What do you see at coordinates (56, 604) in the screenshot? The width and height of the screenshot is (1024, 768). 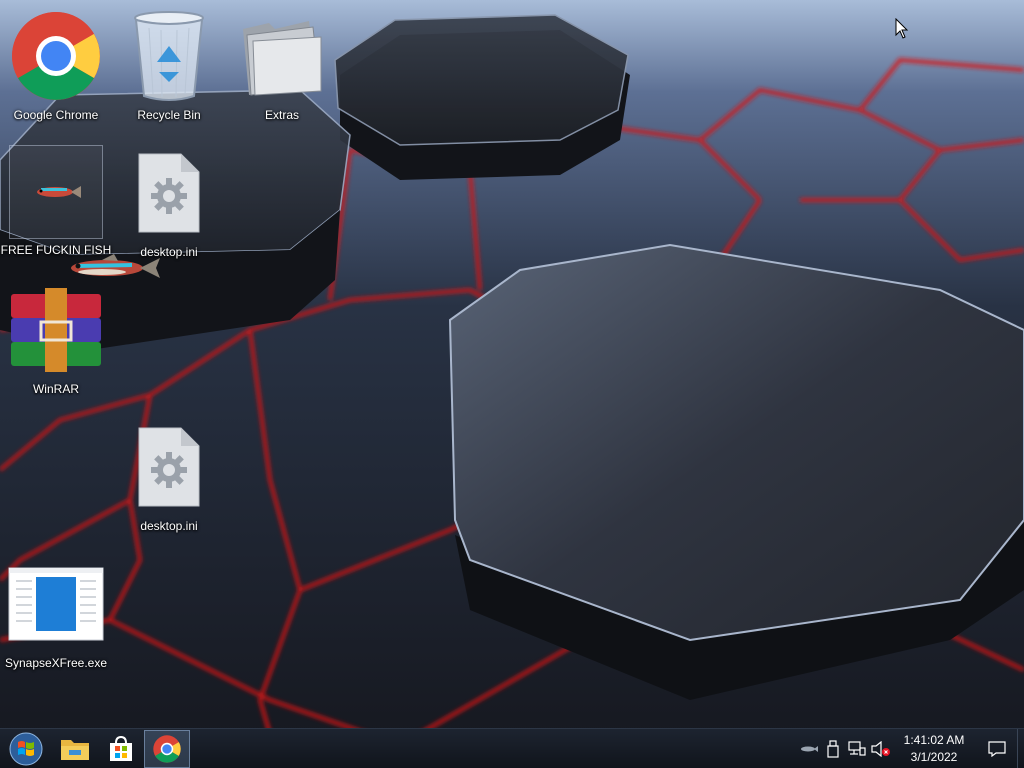 I see `application-icon` at bounding box center [56, 604].